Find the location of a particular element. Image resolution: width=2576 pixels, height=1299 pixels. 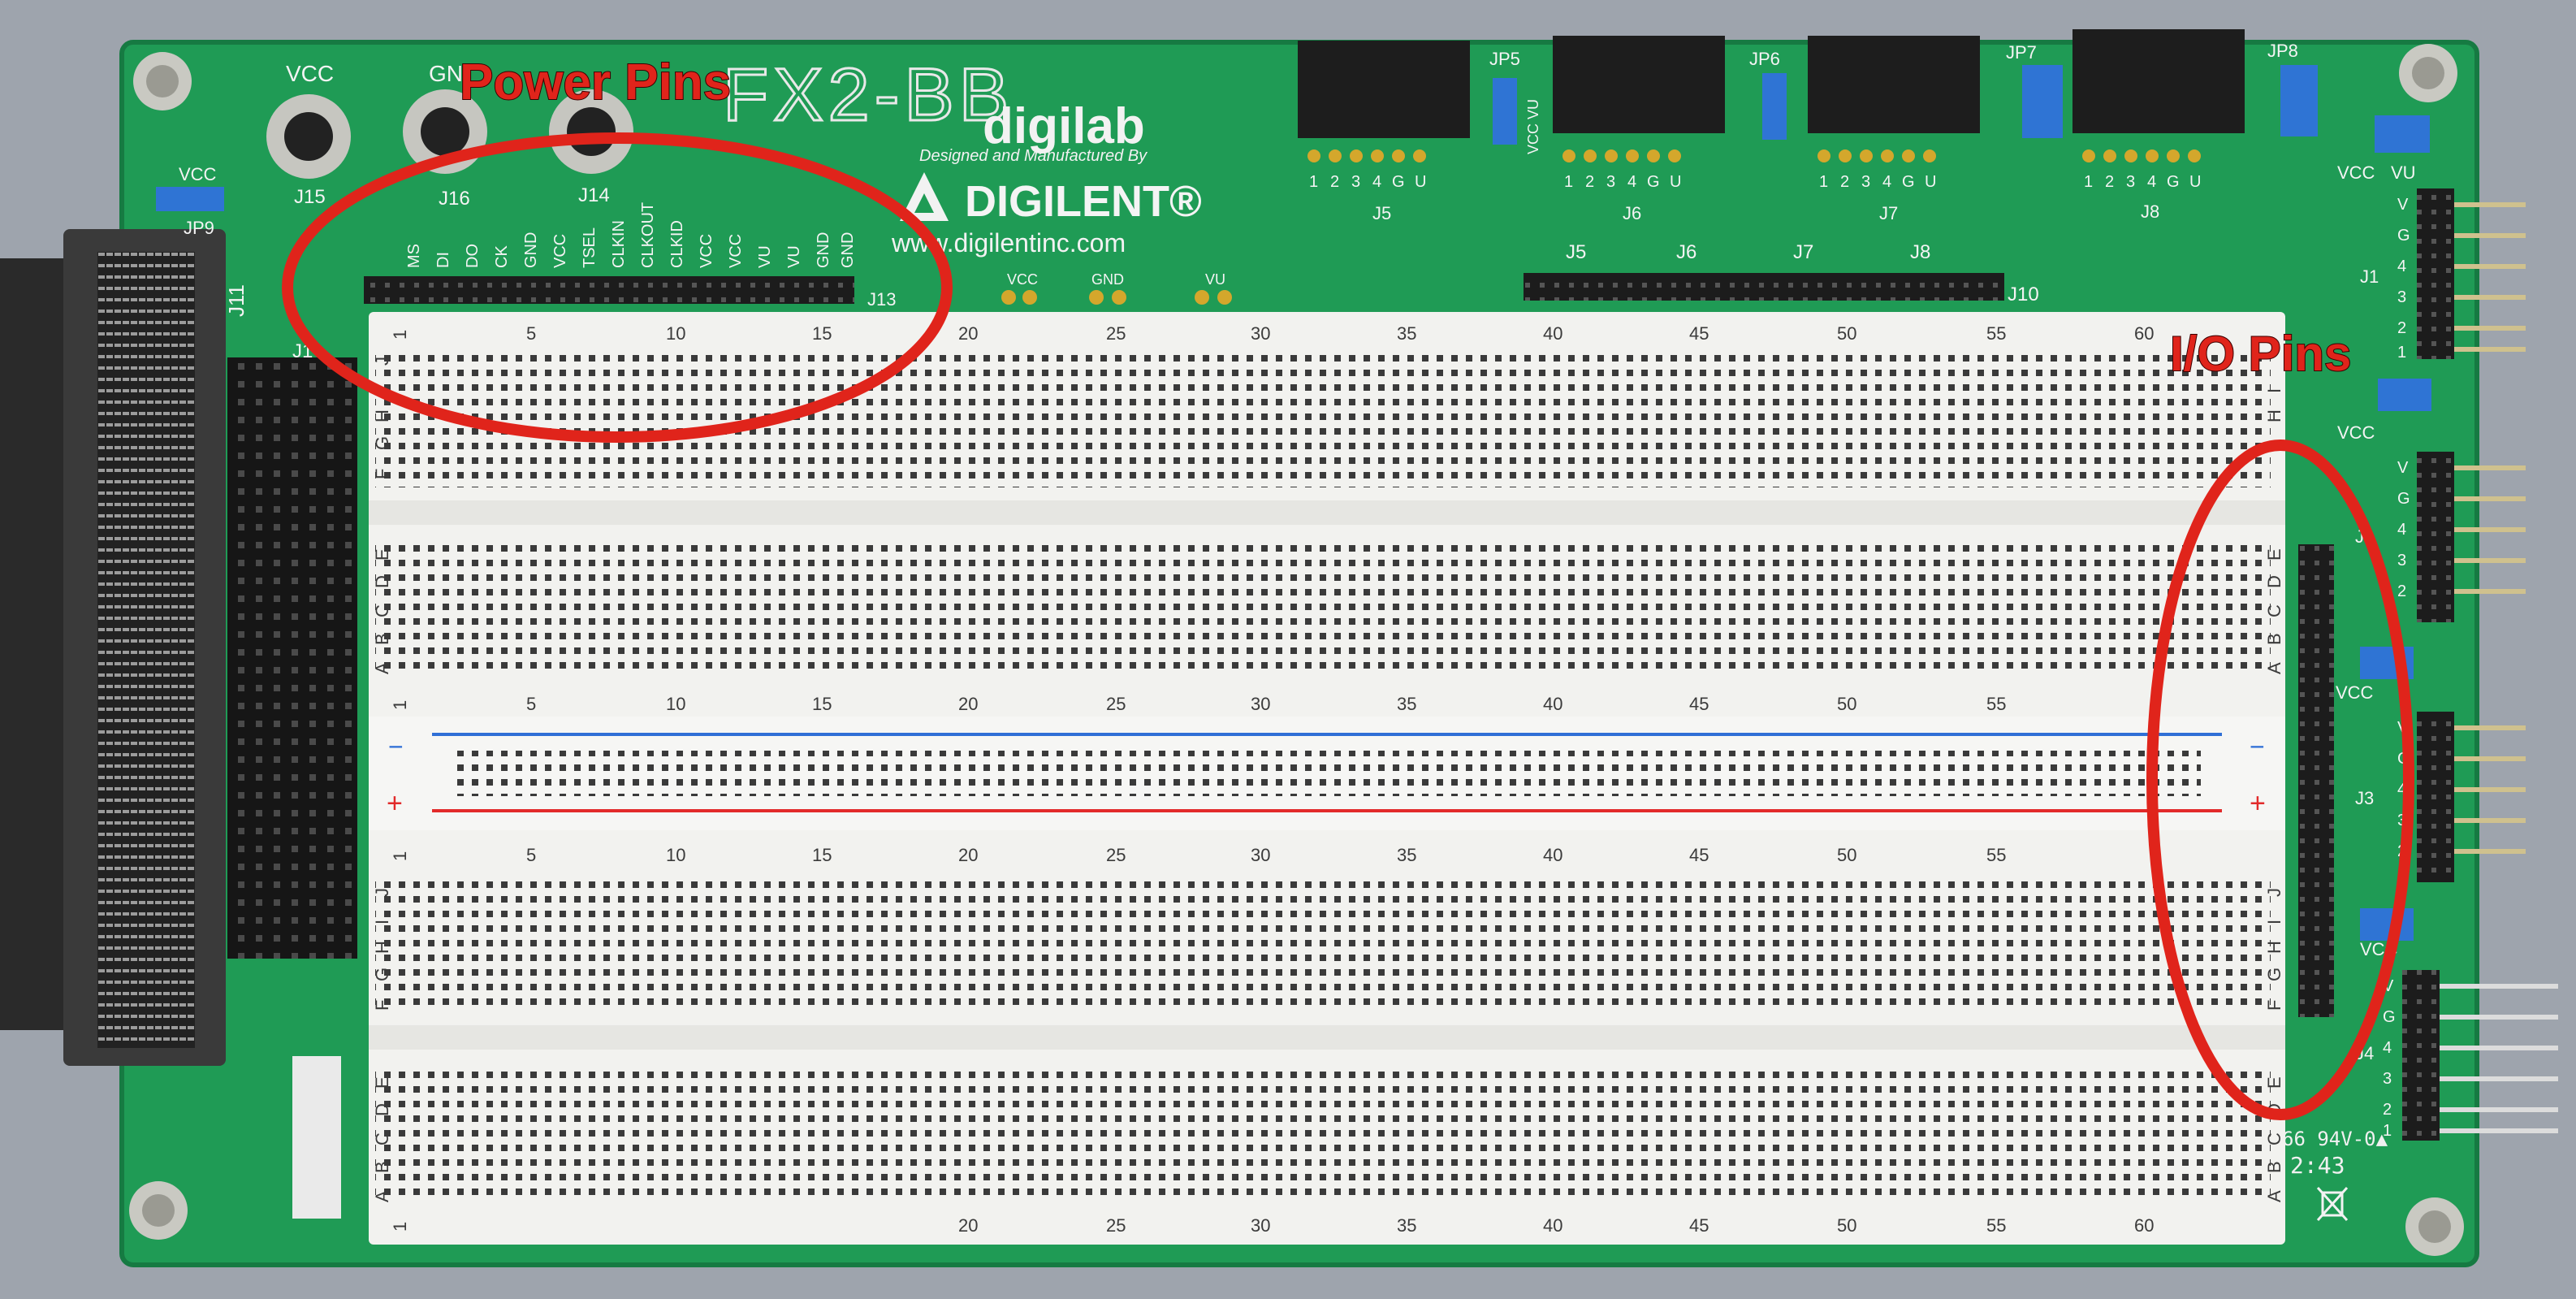

jp5-jumper is located at coordinates (1505, 112).